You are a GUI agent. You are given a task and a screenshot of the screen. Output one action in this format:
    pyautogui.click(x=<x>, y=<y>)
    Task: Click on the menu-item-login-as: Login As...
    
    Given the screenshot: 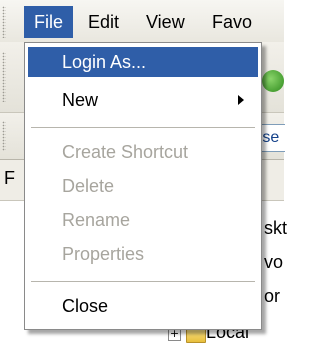 What is the action you would take?
    pyautogui.click(x=143, y=62)
    